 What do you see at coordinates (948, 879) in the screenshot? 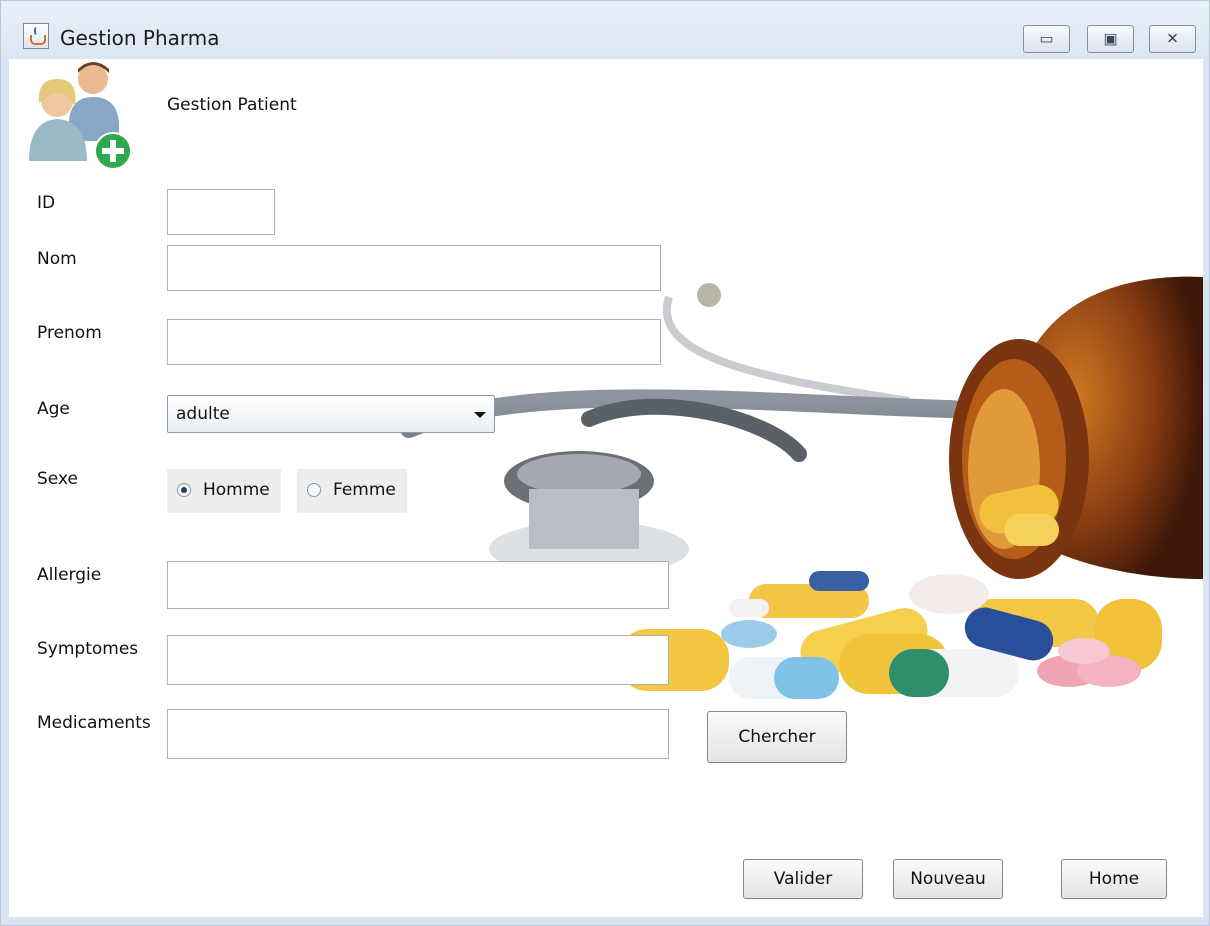
I see `nouveau-button: Nouveau` at bounding box center [948, 879].